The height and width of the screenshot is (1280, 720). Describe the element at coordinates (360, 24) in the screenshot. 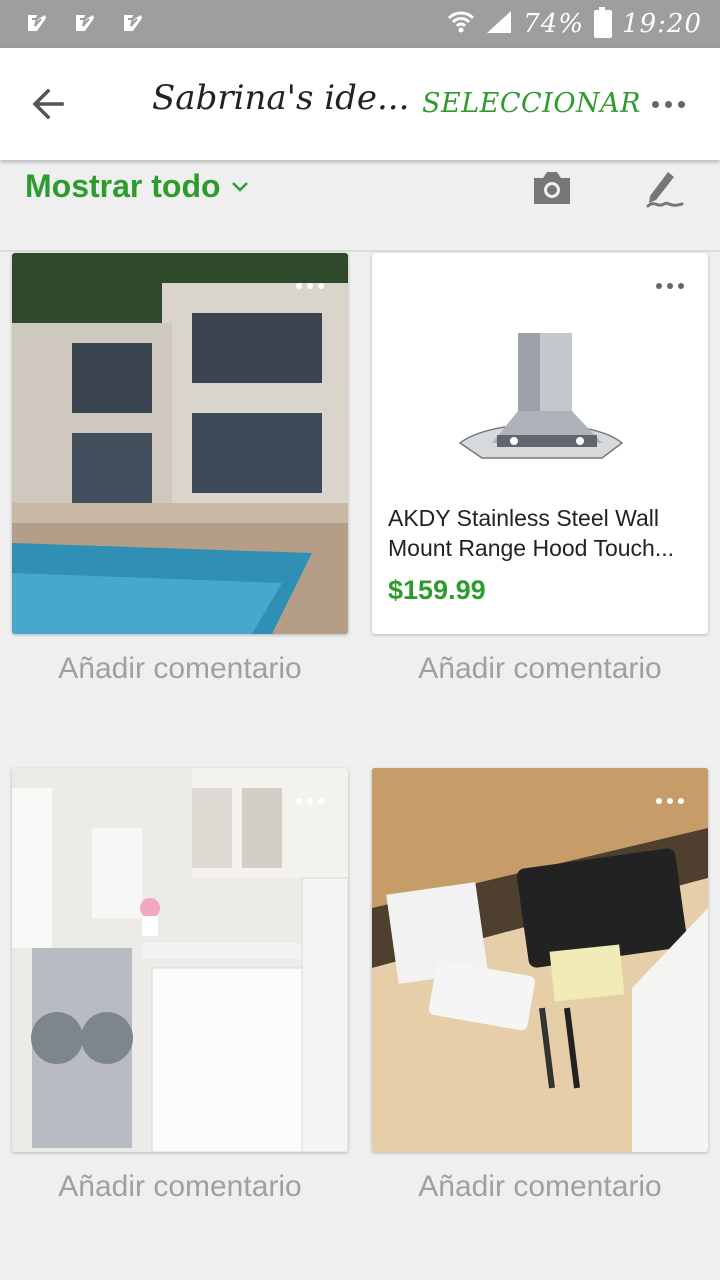

I see `status-bar: 74% 19:20` at that location.